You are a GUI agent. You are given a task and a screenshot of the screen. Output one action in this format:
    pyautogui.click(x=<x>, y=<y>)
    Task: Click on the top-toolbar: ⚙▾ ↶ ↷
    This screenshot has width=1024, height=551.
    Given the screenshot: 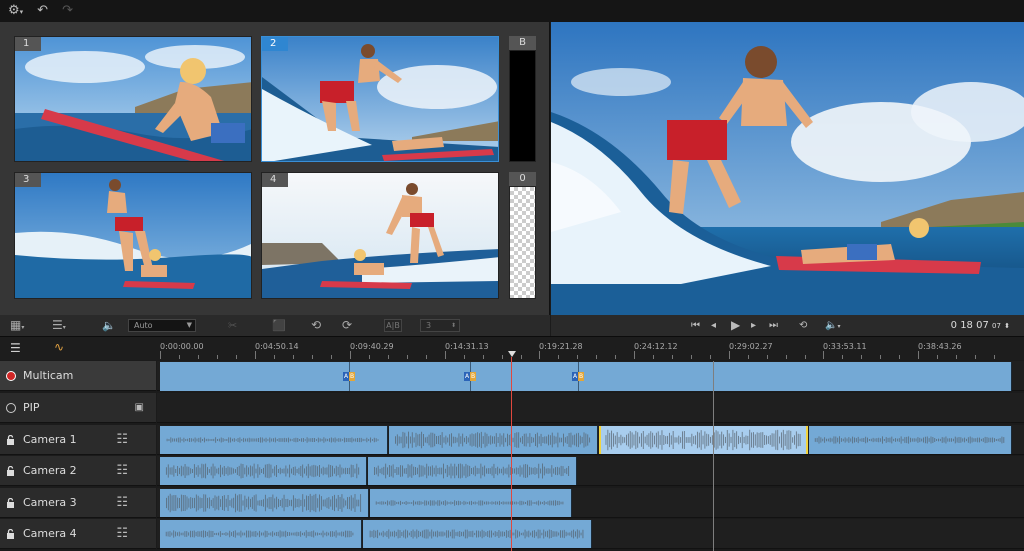 What is the action you would take?
    pyautogui.click(x=512, y=11)
    